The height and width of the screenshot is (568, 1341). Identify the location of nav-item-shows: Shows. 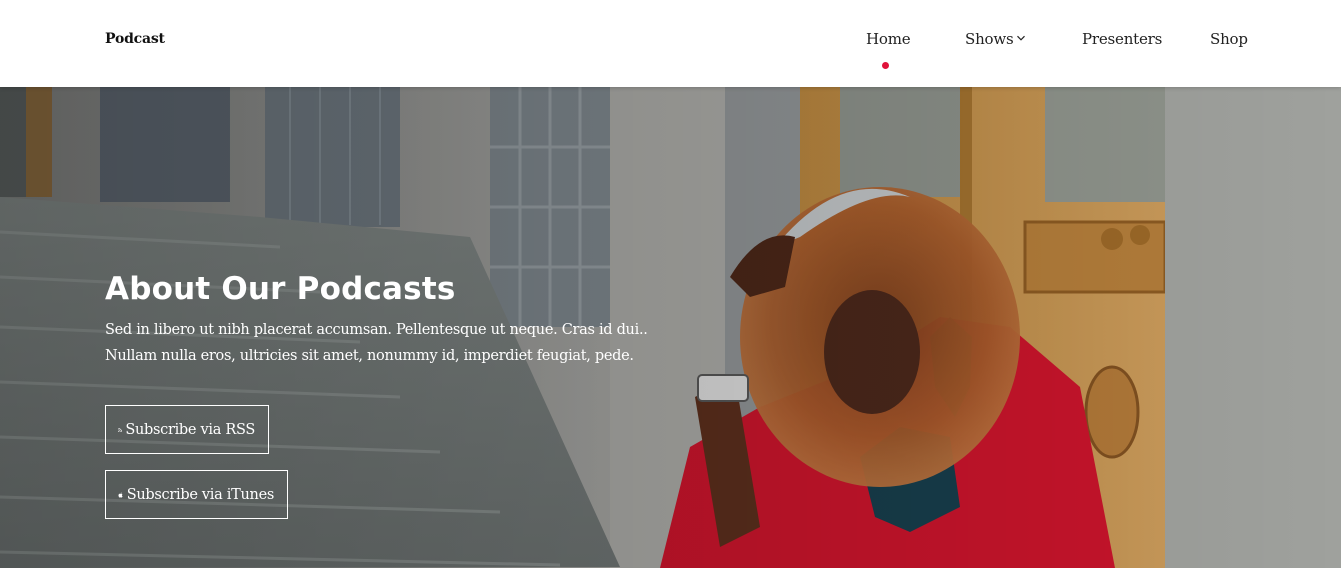
(995, 39).